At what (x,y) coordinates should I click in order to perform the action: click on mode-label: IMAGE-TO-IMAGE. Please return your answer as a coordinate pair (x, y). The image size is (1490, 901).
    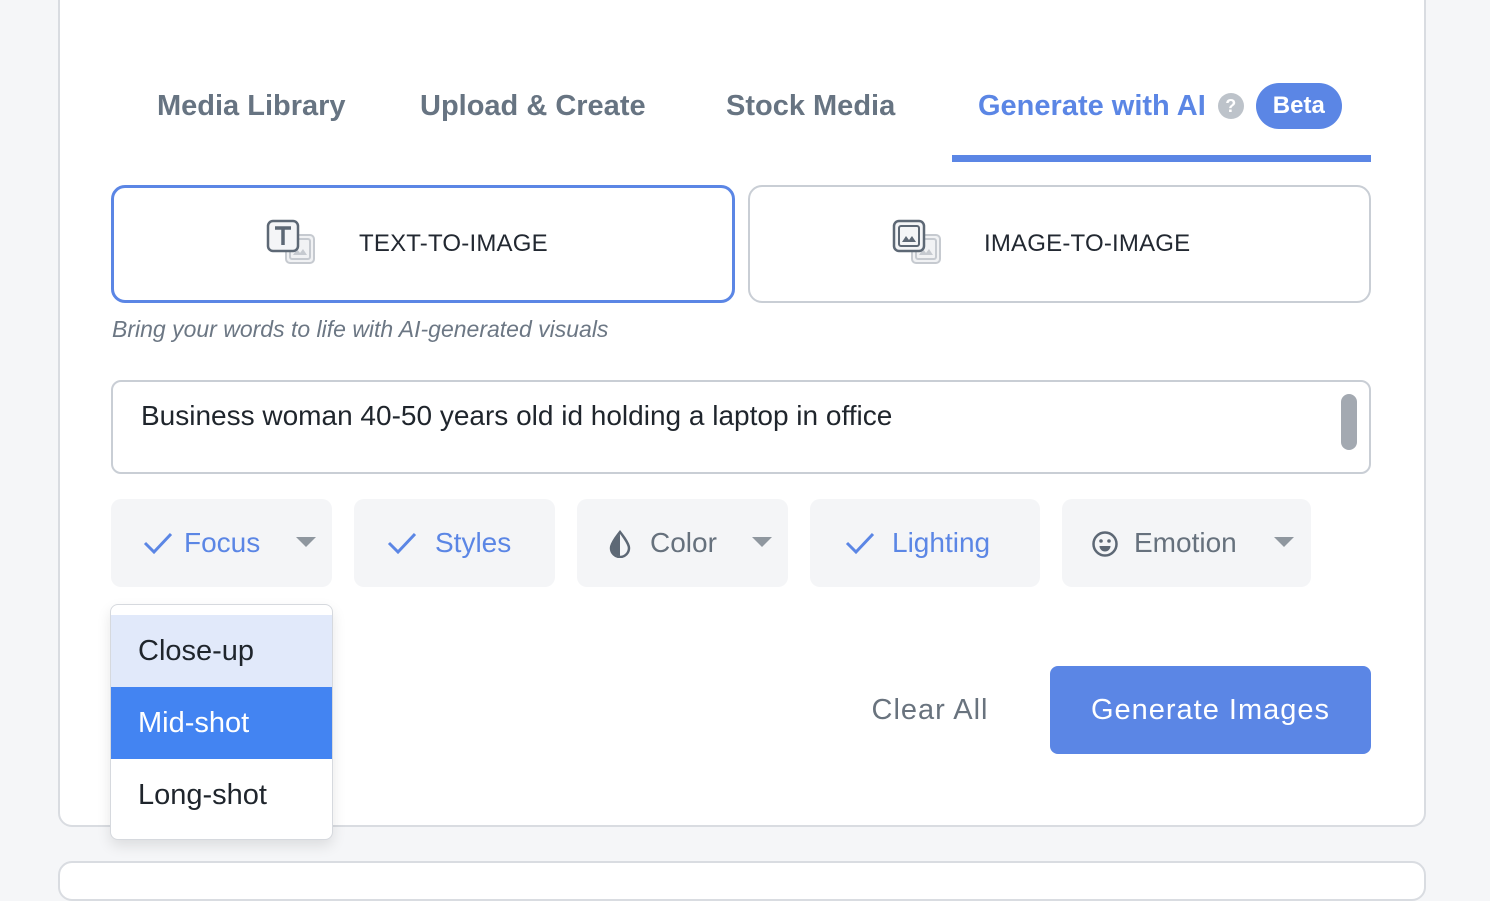
    Looking at the image, I should click on (1087, 243).